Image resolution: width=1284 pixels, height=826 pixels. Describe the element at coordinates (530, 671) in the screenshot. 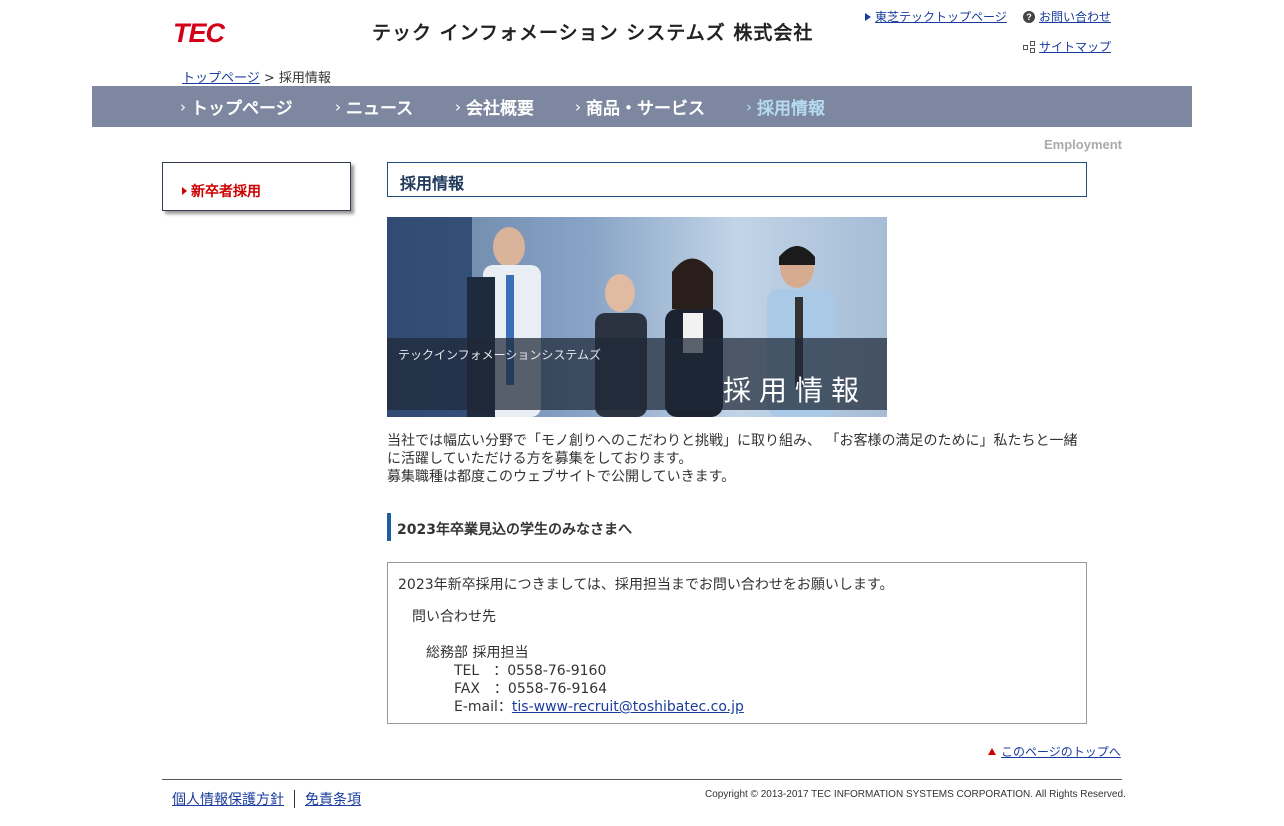

I see `contact-tel: TEL ：0558-76-9160` at that location.